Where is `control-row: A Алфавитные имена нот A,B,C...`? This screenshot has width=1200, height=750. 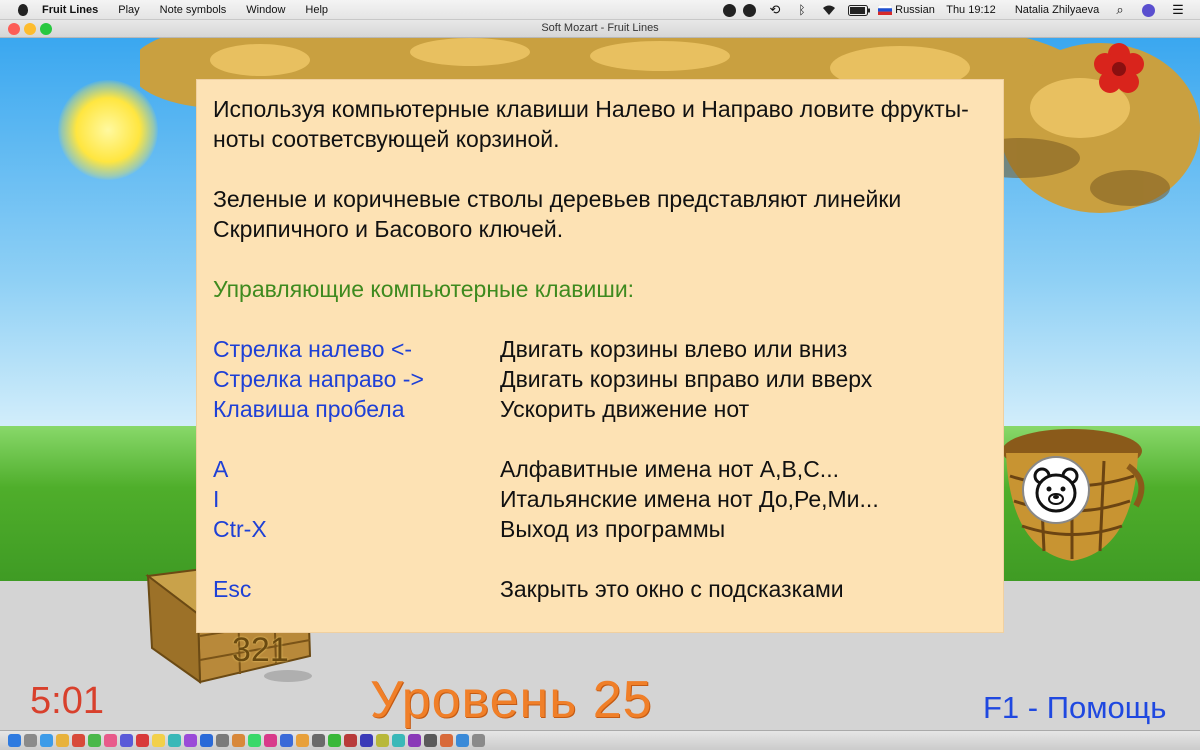
control-row: A Алфавитные имена нот A,B,C... is located at coordinates (608, 469).